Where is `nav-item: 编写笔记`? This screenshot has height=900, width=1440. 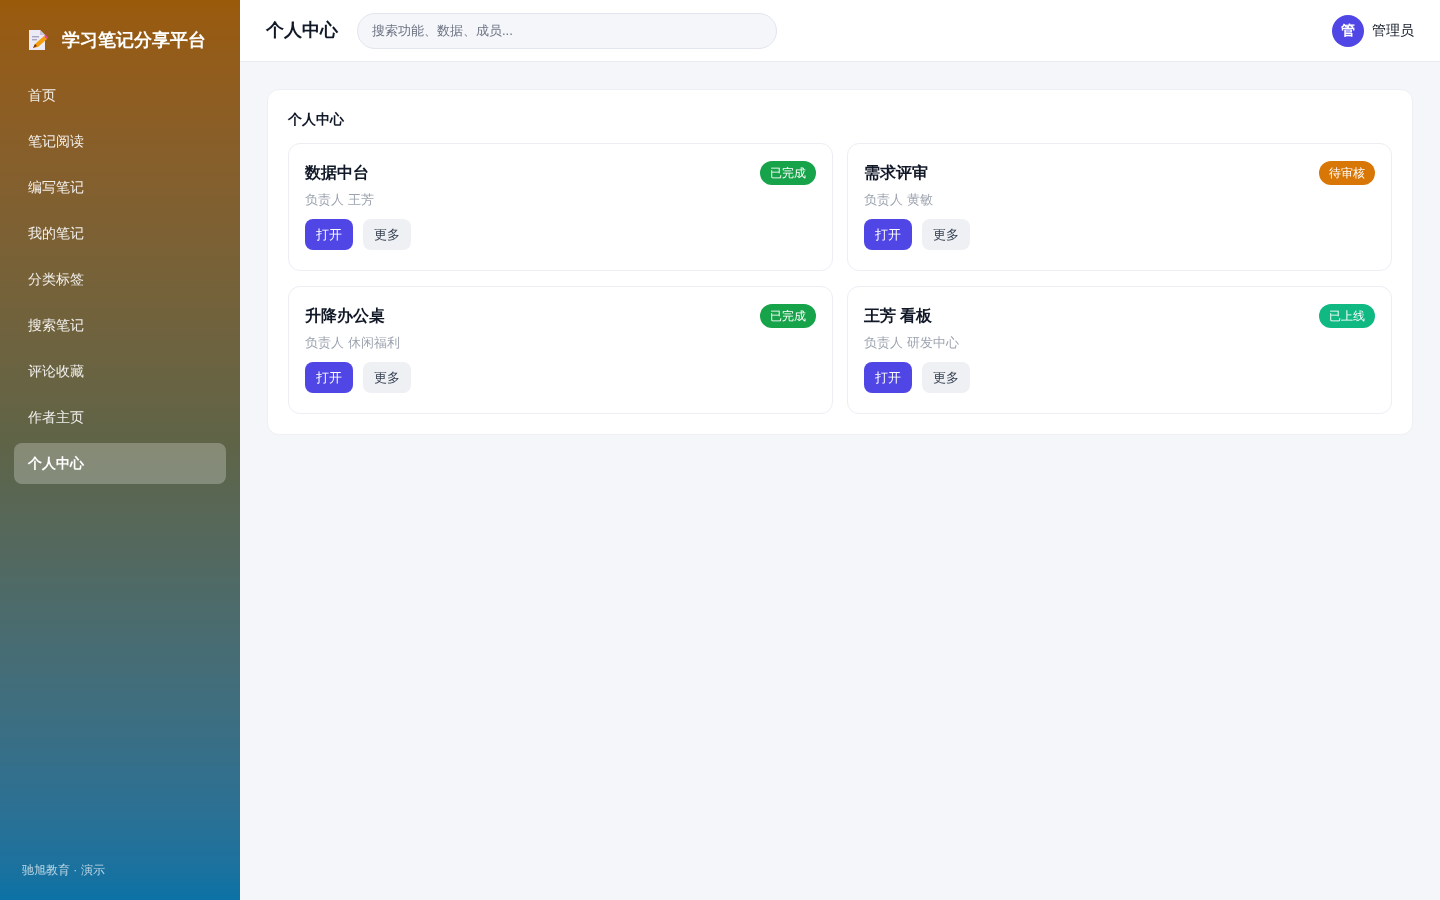 nav-item: 编写笔记 is located at coordinates (120, 187).